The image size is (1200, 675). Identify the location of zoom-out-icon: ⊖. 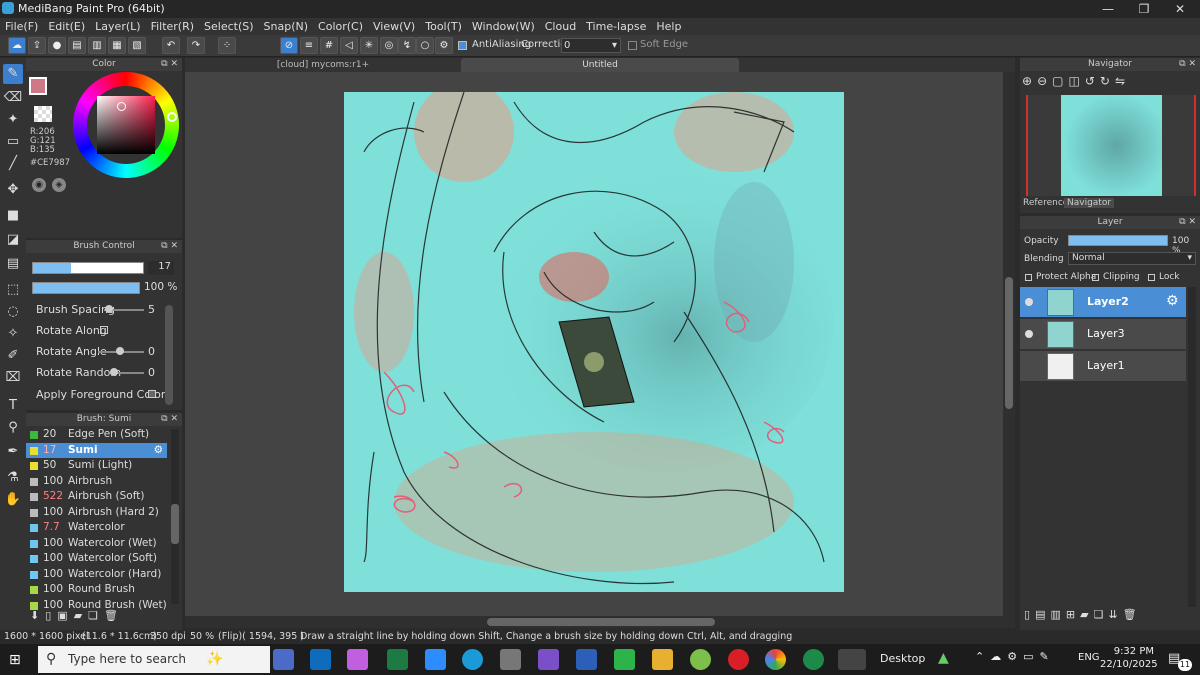
(1044, 81).